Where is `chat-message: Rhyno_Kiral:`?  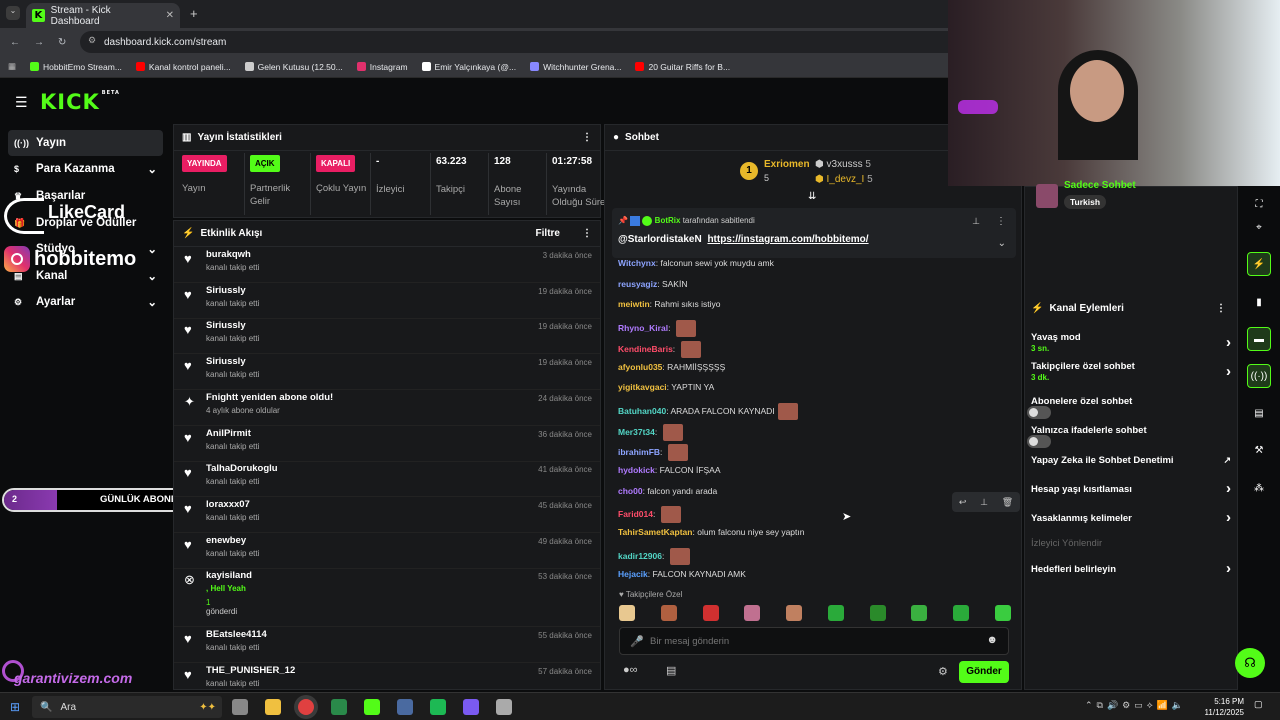
chat-message: Rhyno_Kiral: is located at coordinates (657, 329).